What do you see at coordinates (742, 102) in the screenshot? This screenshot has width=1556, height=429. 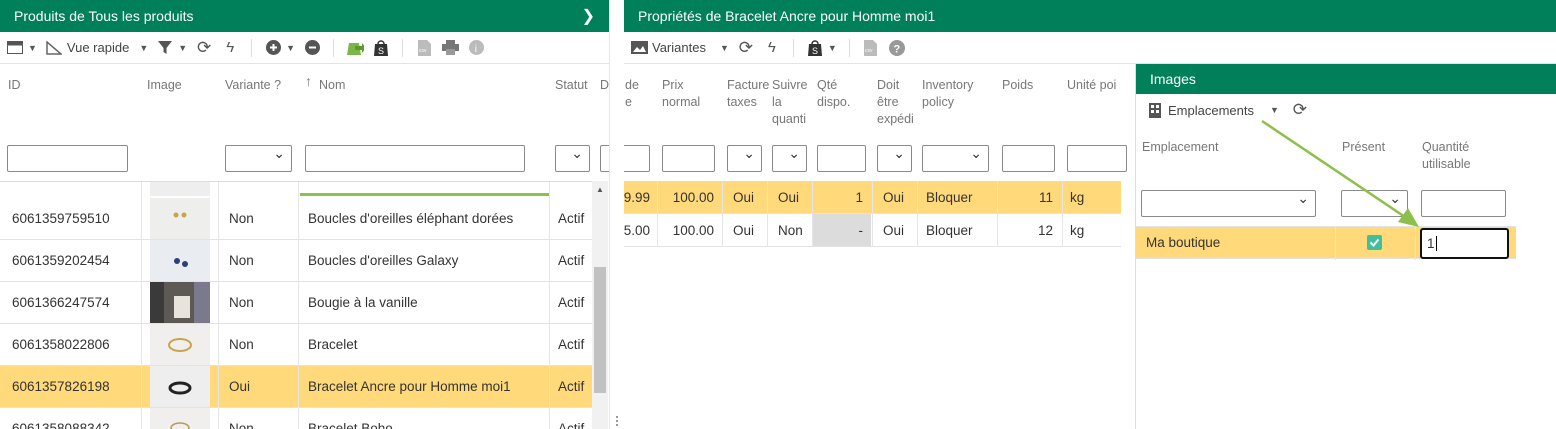 I see `header-line: taxes` at bounding box center [742, 102].